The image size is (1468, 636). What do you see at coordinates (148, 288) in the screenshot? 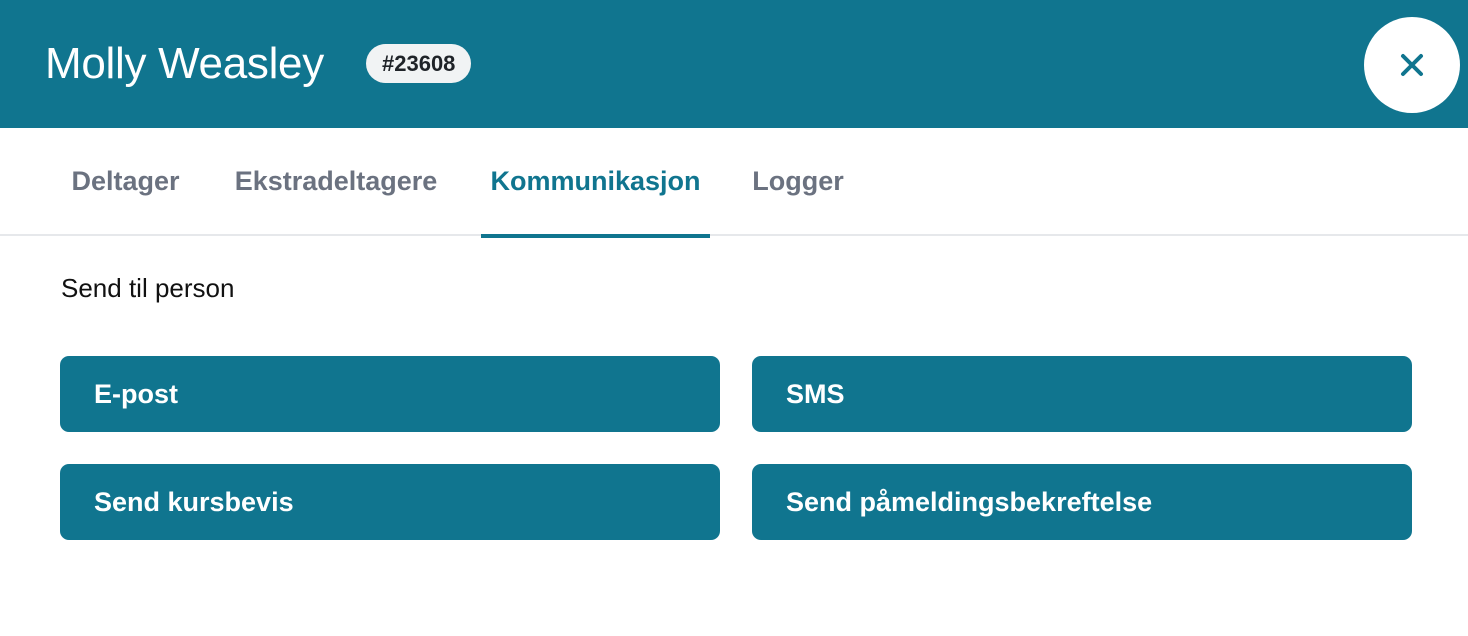
I see `section-label: Send til person` at bounding box center [148, 288].